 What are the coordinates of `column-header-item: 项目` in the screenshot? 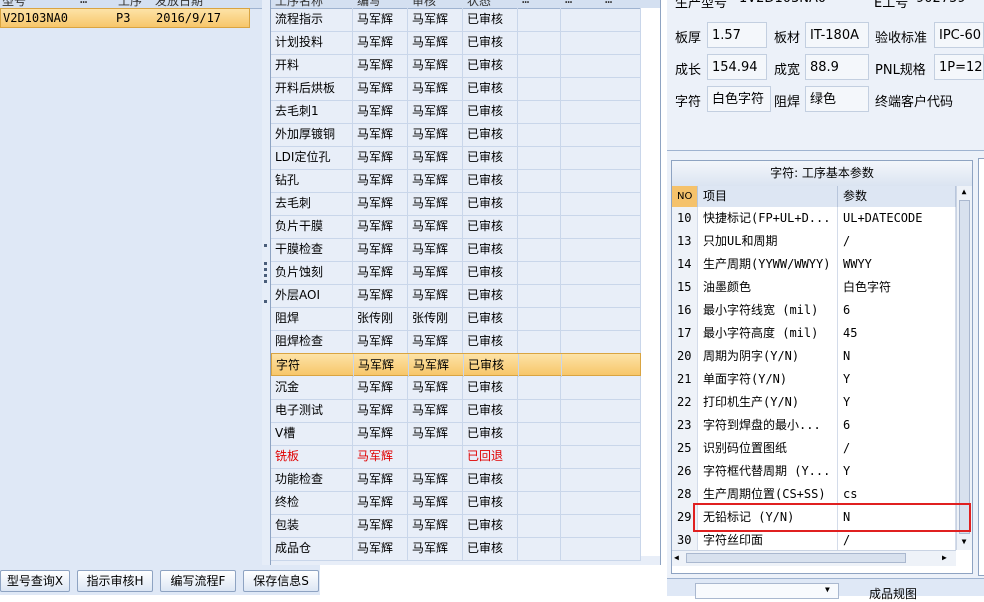 It's located at (768, 196).